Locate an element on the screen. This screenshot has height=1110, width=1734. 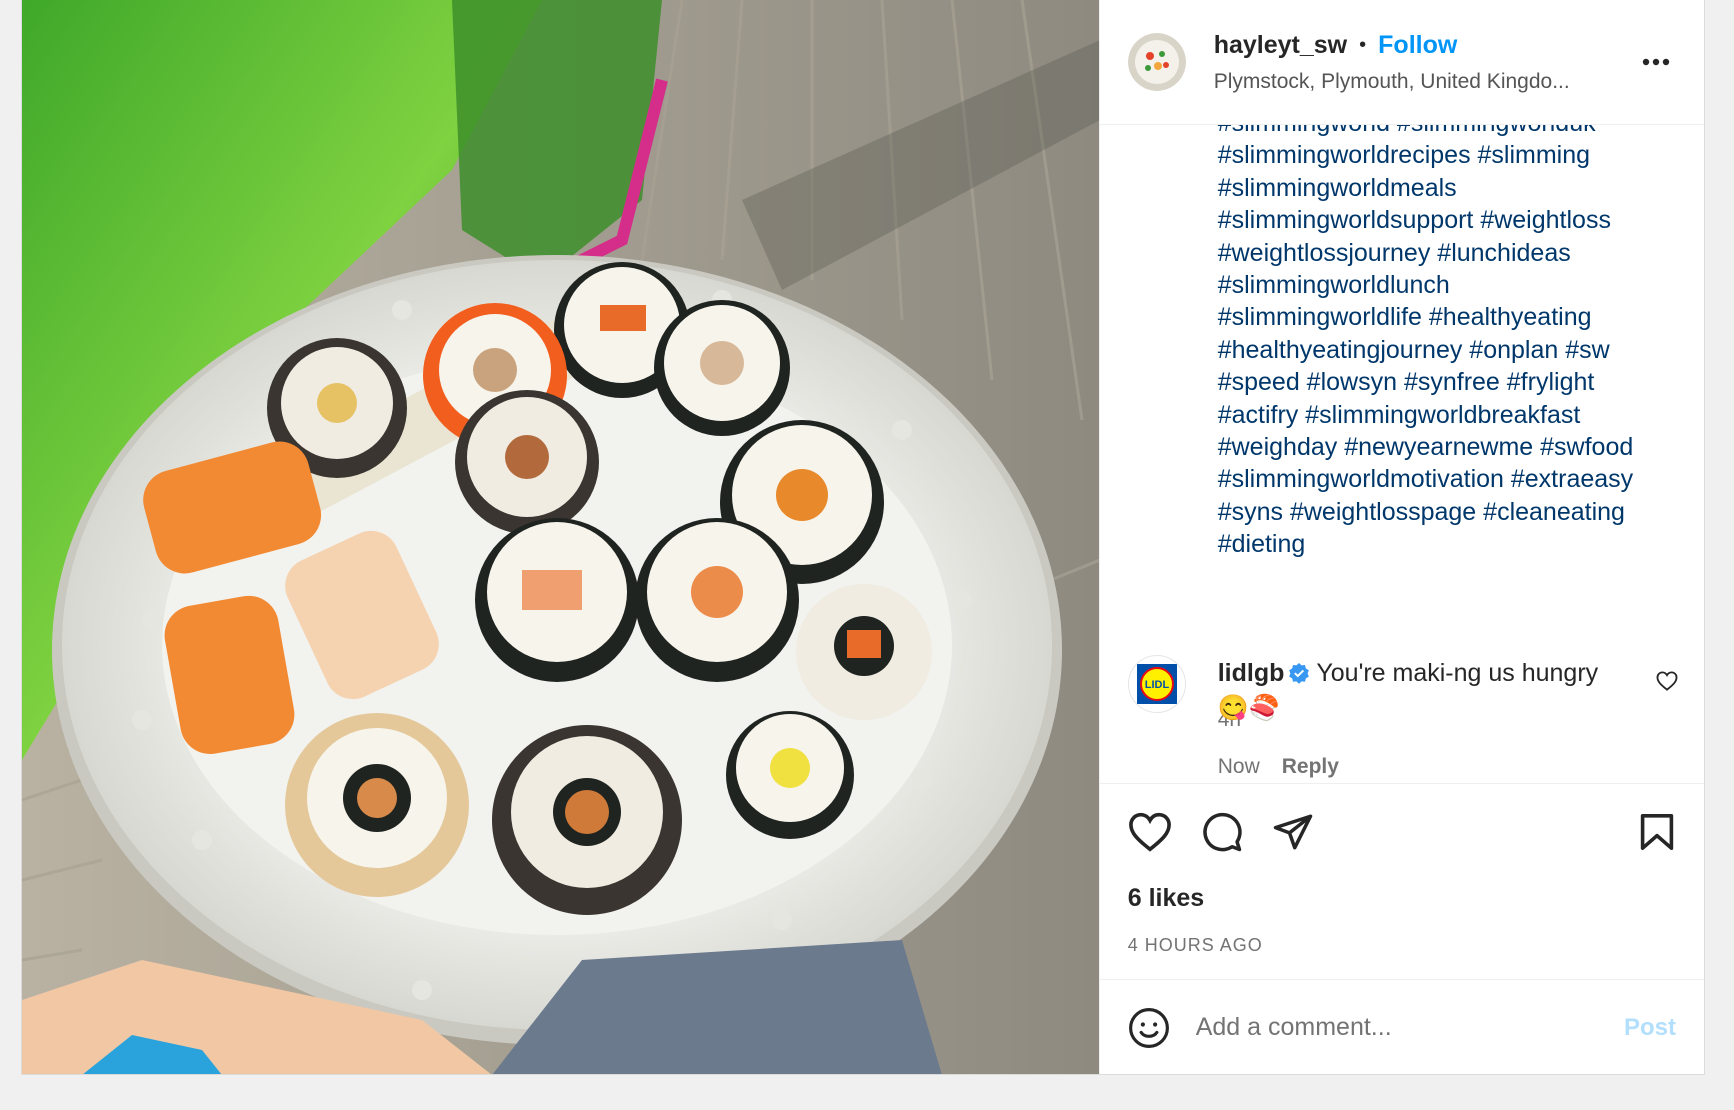
post-time: 4 HOURS AGO is located at coordinates (1195, 945).